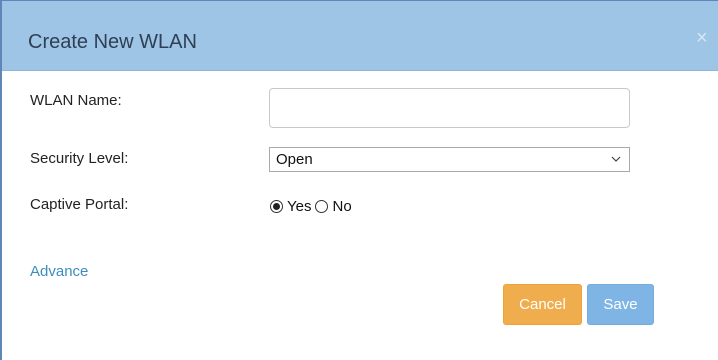 This screenshot has height=360, width=718. What do you see at coordinates (299, 206) in the screenshot?
I see `captive-portal-yes-label: Yes` at bounding box center [299, 206].